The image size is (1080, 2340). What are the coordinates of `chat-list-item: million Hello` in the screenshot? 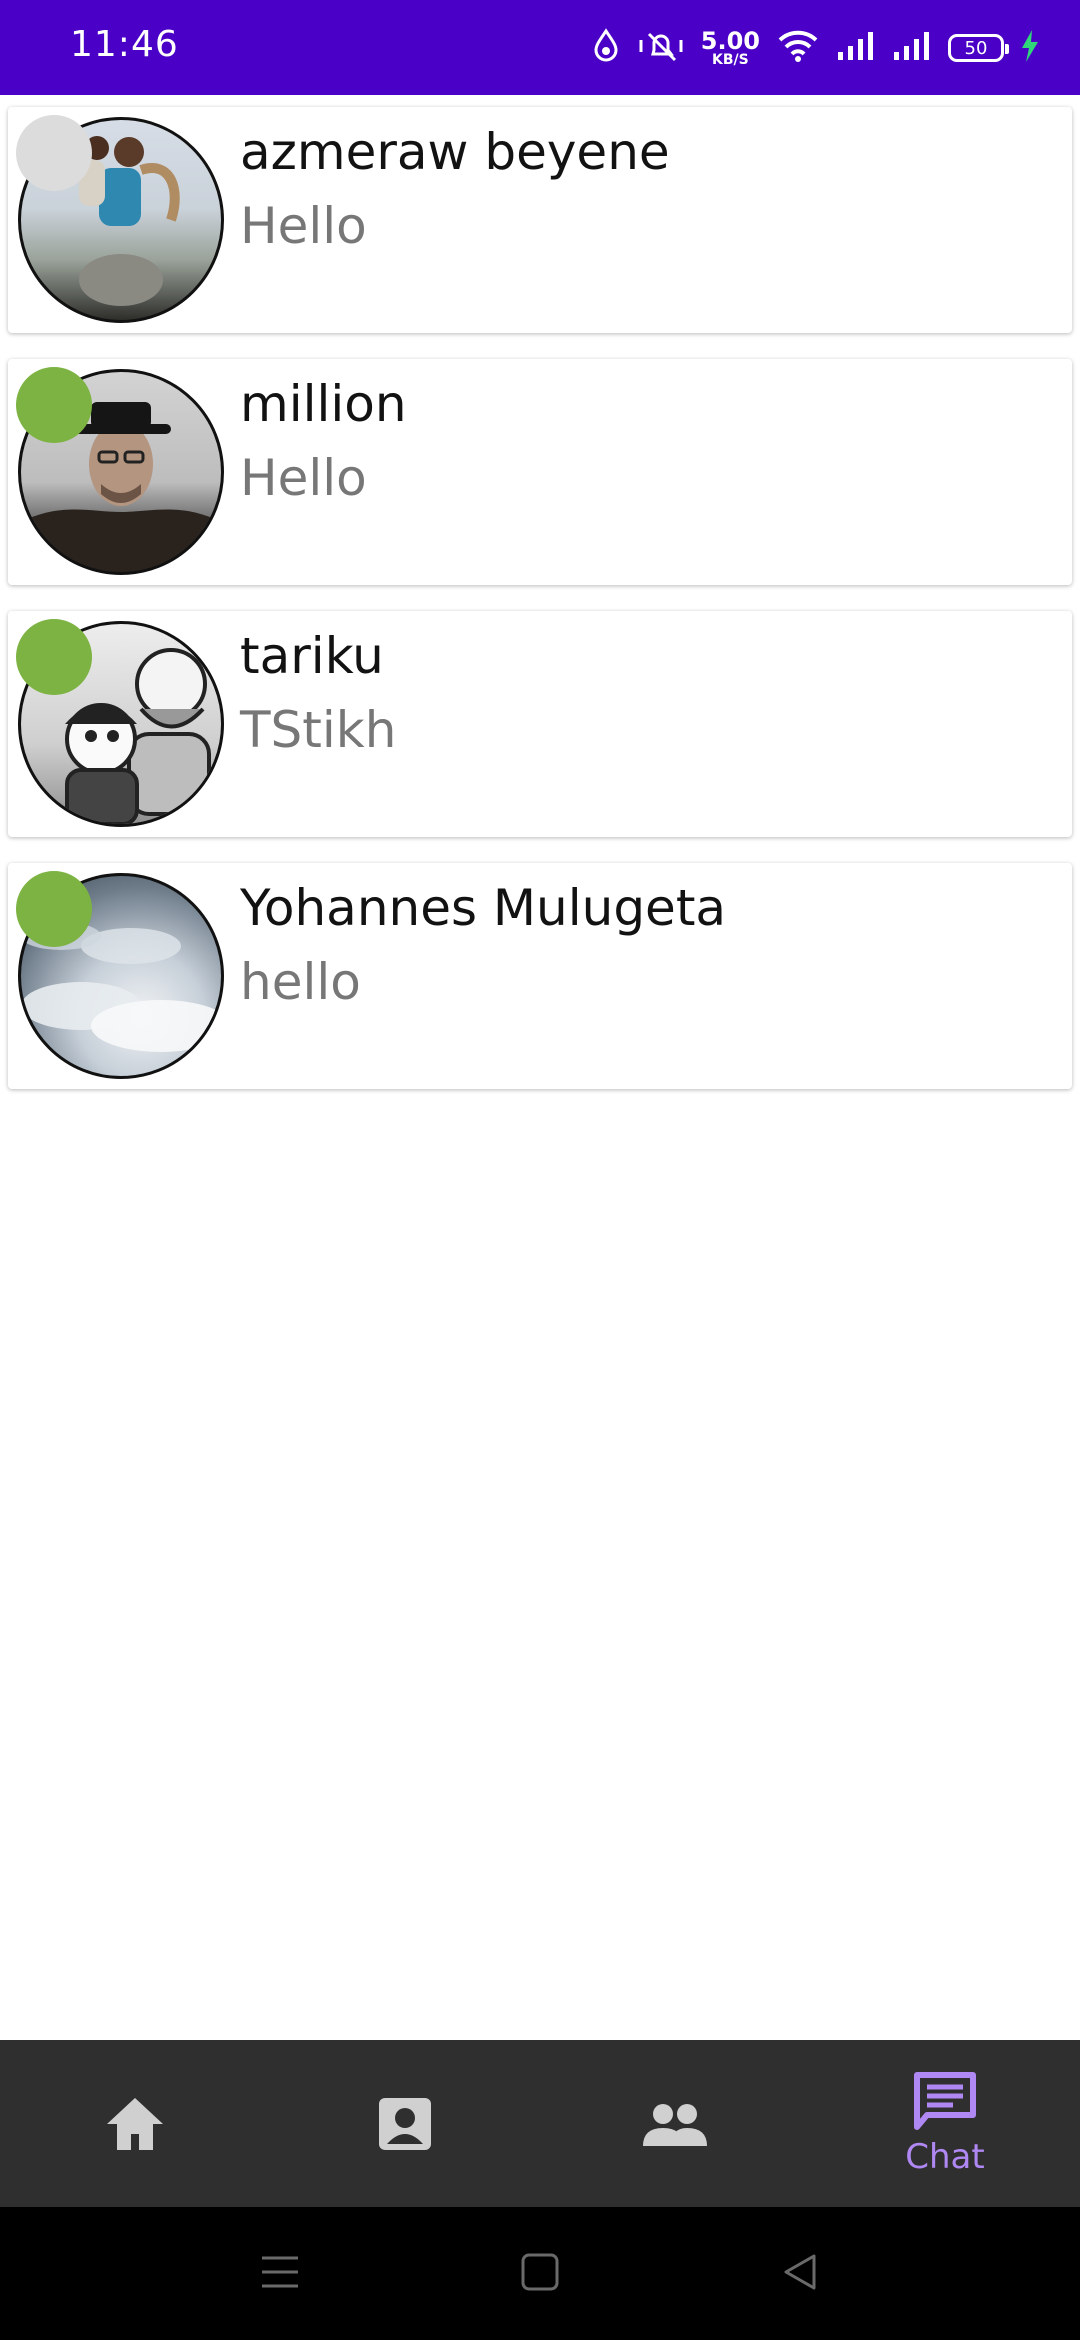 It's located at (540, 472).